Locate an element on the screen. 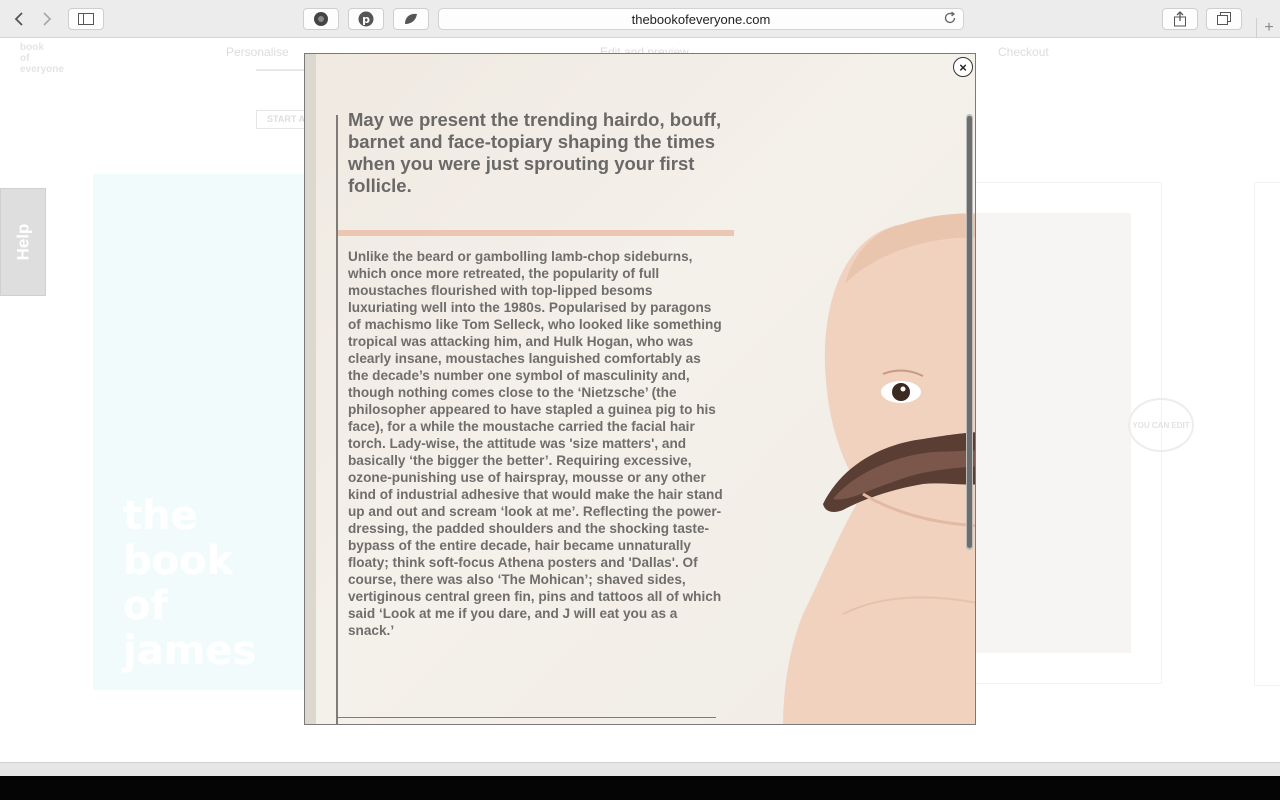 Image resolution: width=1280 pixels, height=800 pixels. reload-icon is located at coordinates (950, 19).